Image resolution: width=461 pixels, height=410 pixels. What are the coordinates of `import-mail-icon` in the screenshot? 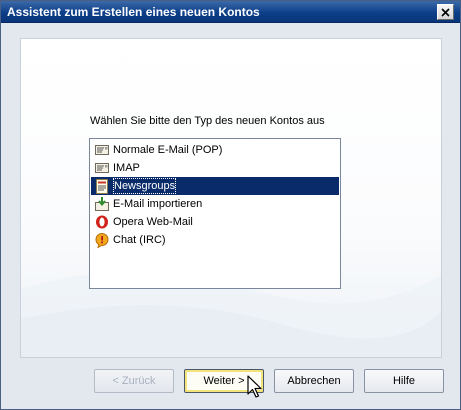 It's located at (102, 204).